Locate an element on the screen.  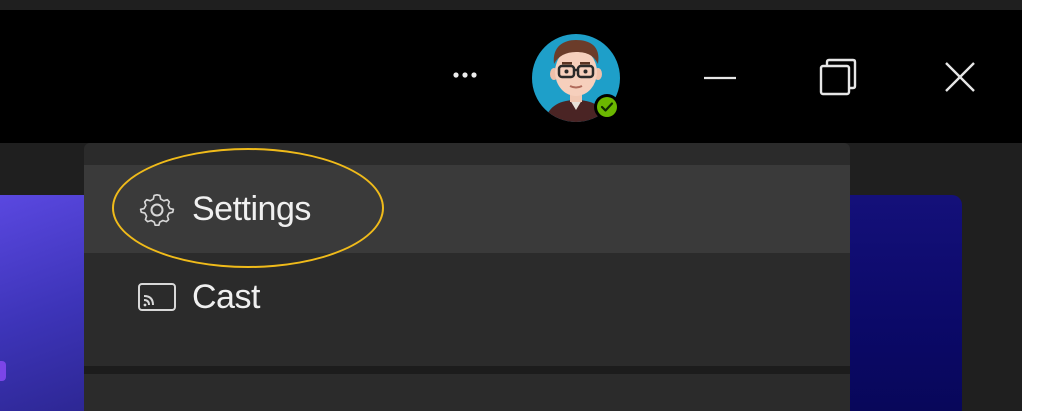
restore-icon is located at coordinates (837, 77).